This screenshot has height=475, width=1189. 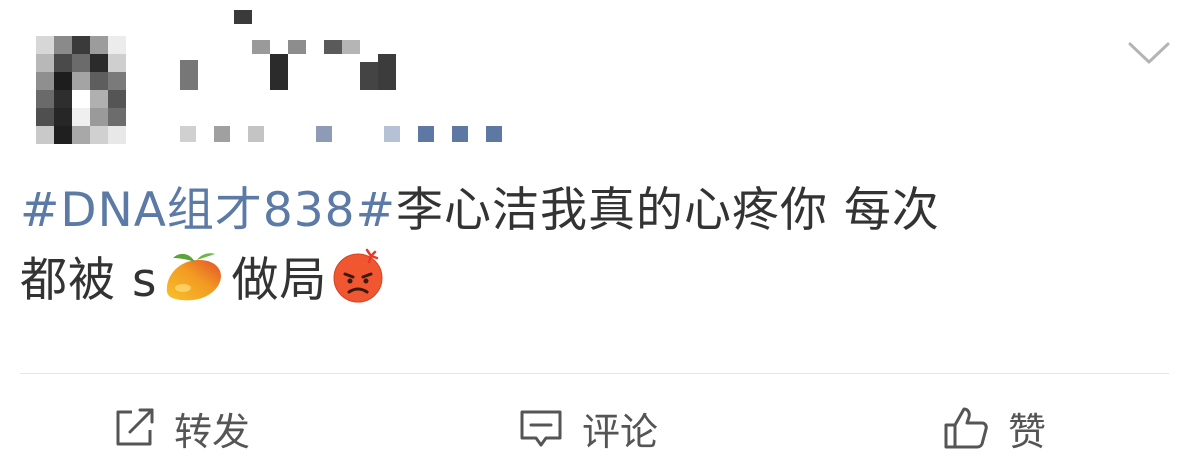 I want to click on thumbs-up-icon, so click(x=966, y=428).